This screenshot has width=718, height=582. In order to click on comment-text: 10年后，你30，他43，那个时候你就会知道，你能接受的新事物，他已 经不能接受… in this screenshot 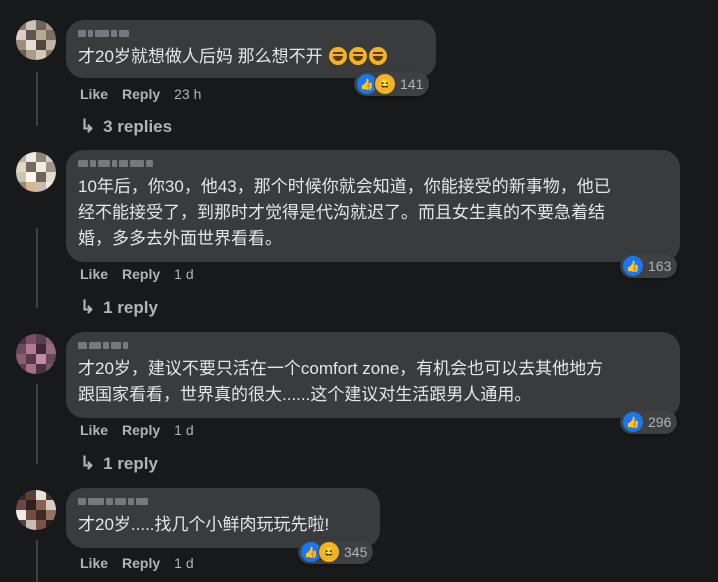, I will do `click(344, 212)`.